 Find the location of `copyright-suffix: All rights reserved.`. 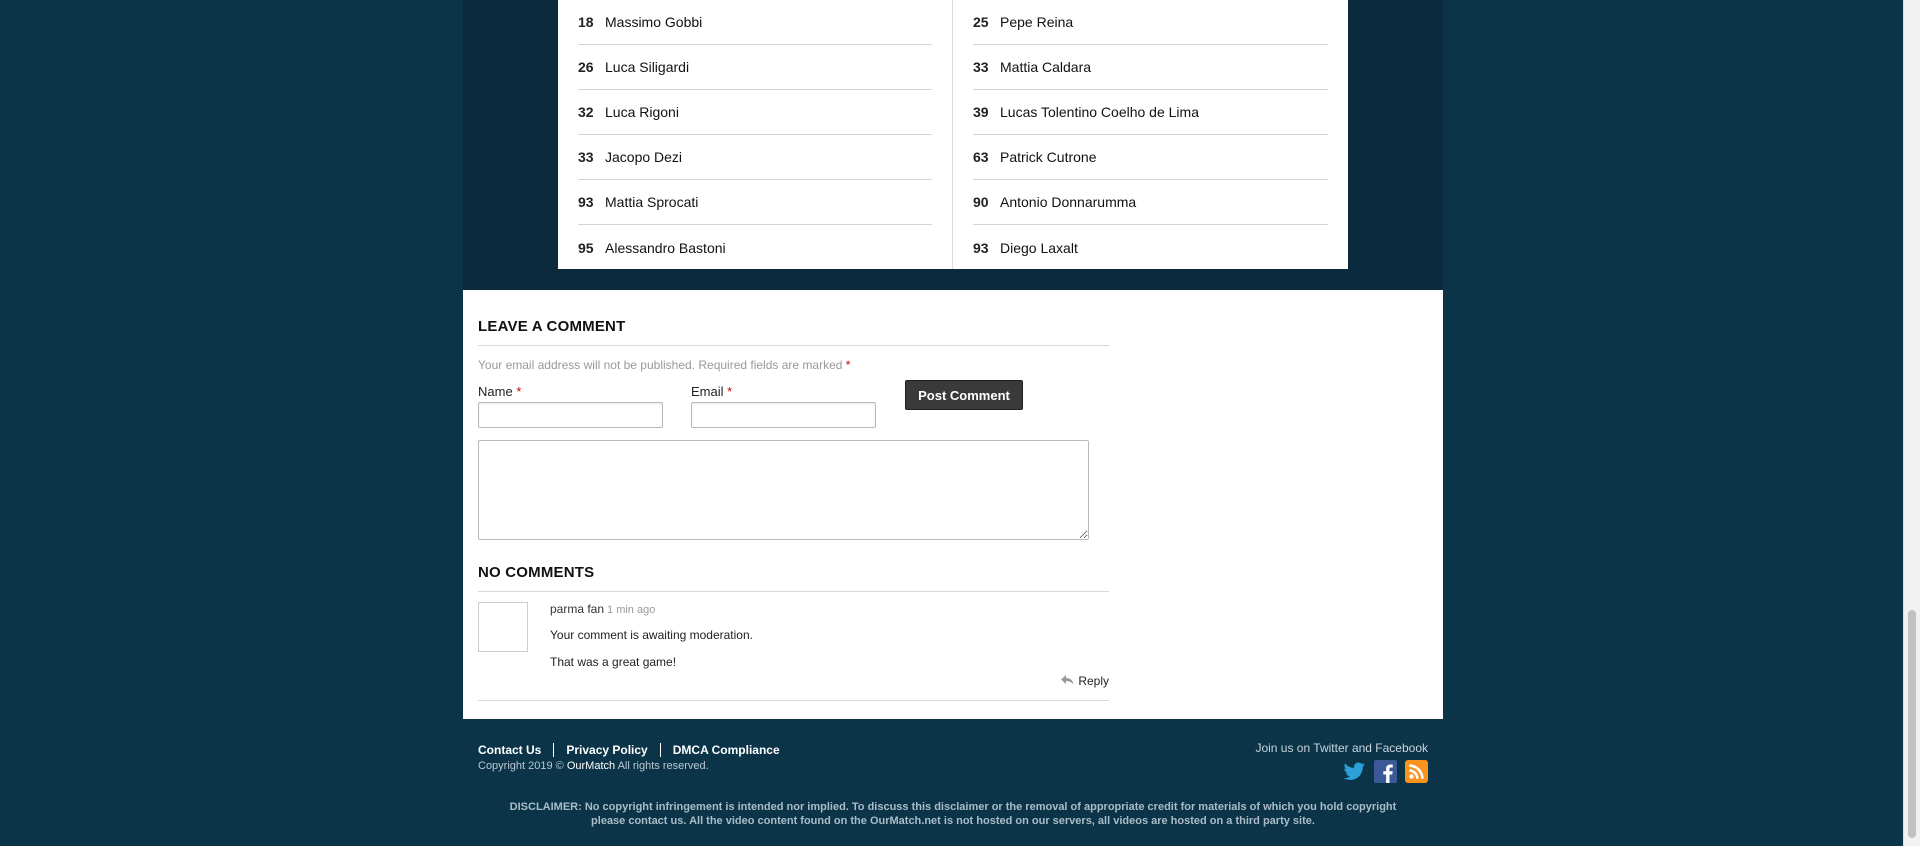

copyright-suffix: All rights reserved. is located at coordinates (663, 766).